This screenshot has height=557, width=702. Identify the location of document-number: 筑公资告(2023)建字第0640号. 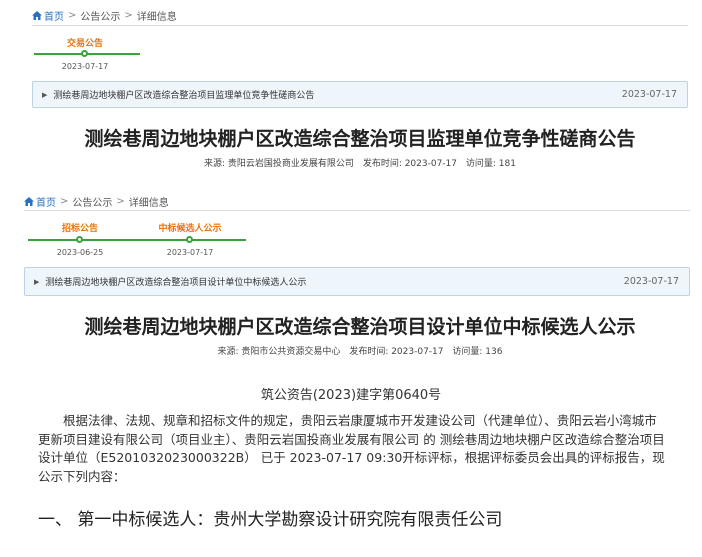
(351, 395).